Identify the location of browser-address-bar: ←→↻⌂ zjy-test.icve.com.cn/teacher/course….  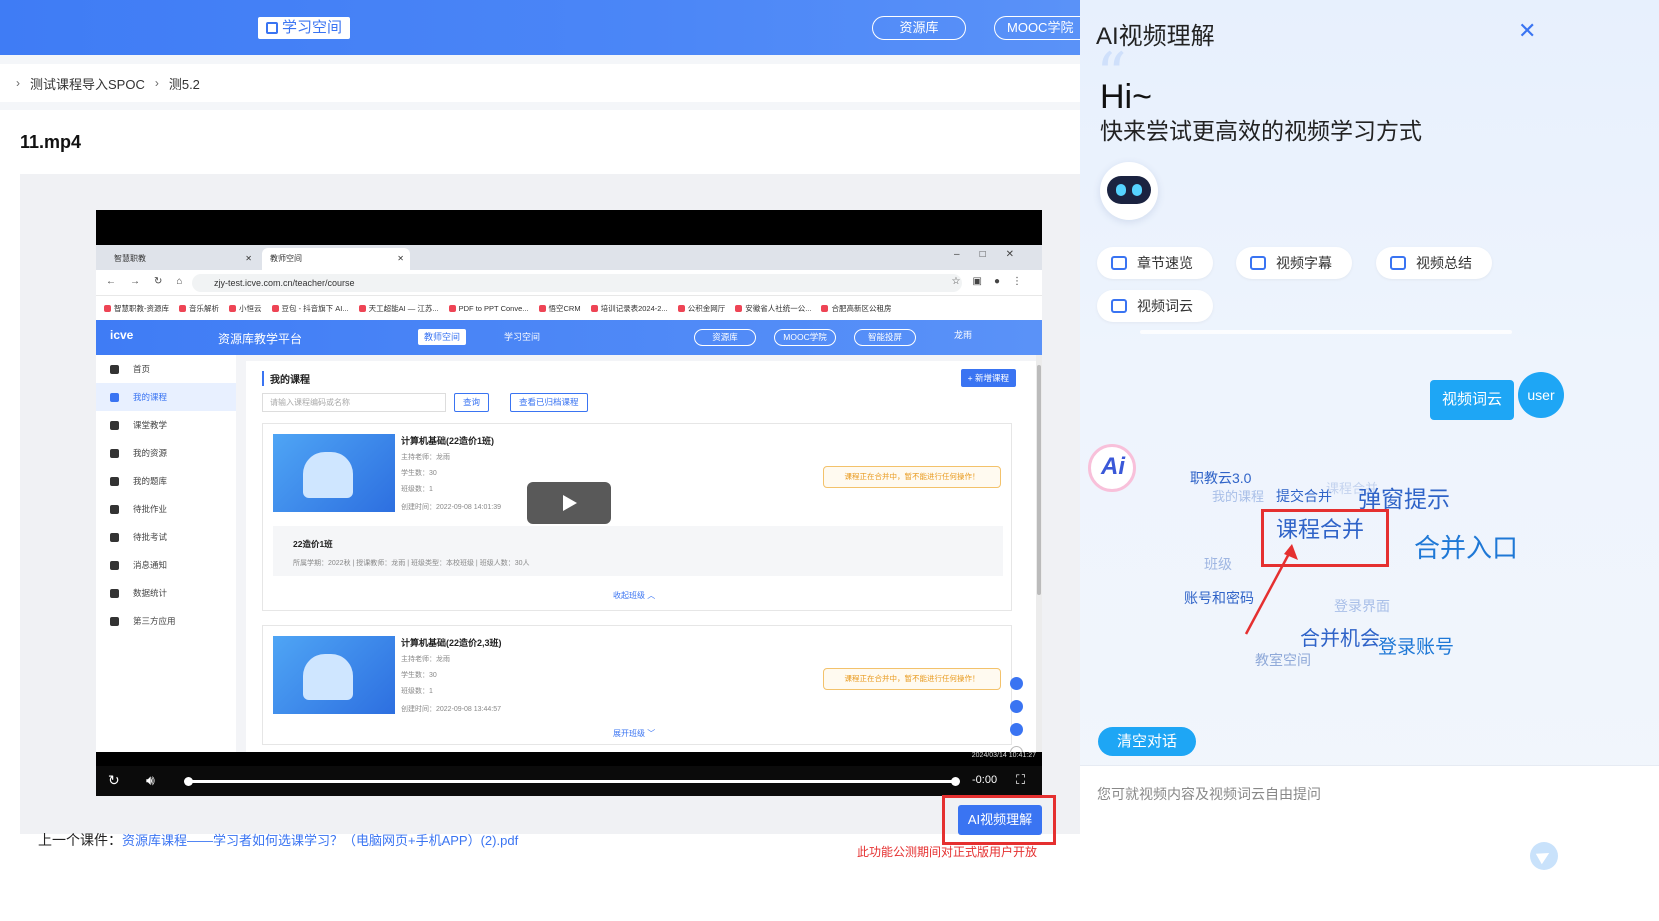
(569, 283).